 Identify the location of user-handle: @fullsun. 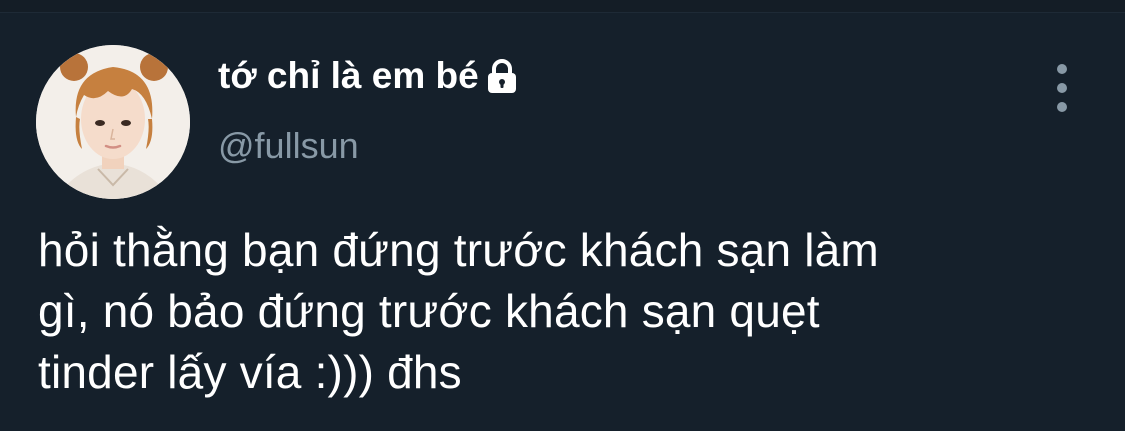
(288, 146).